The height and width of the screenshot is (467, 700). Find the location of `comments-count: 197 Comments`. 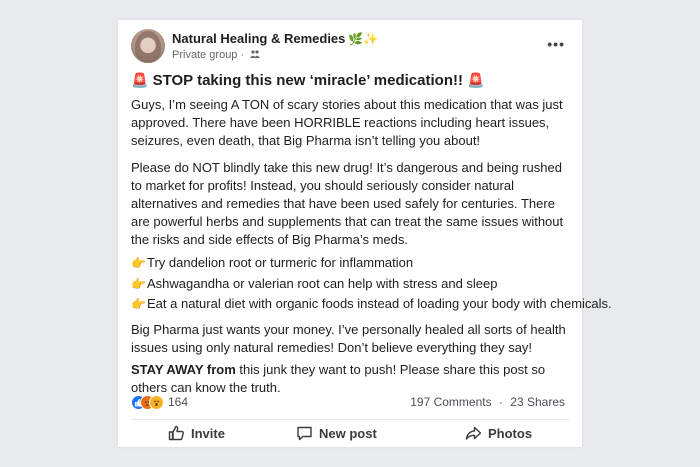

comments-count: 197 Comments is located at coordinates (450, 402).